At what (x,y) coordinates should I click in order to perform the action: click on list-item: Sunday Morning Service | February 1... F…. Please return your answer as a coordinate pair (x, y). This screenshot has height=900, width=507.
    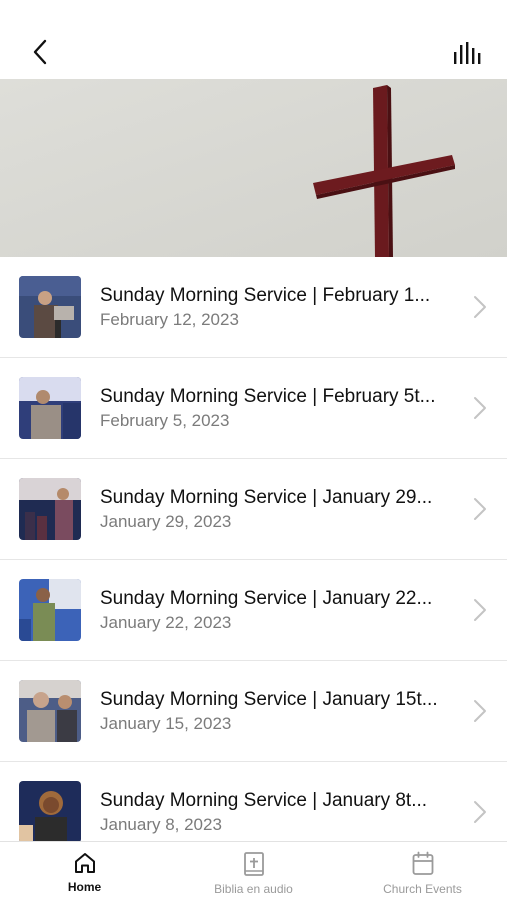
    Looking at the image, I should click on (253, 307).